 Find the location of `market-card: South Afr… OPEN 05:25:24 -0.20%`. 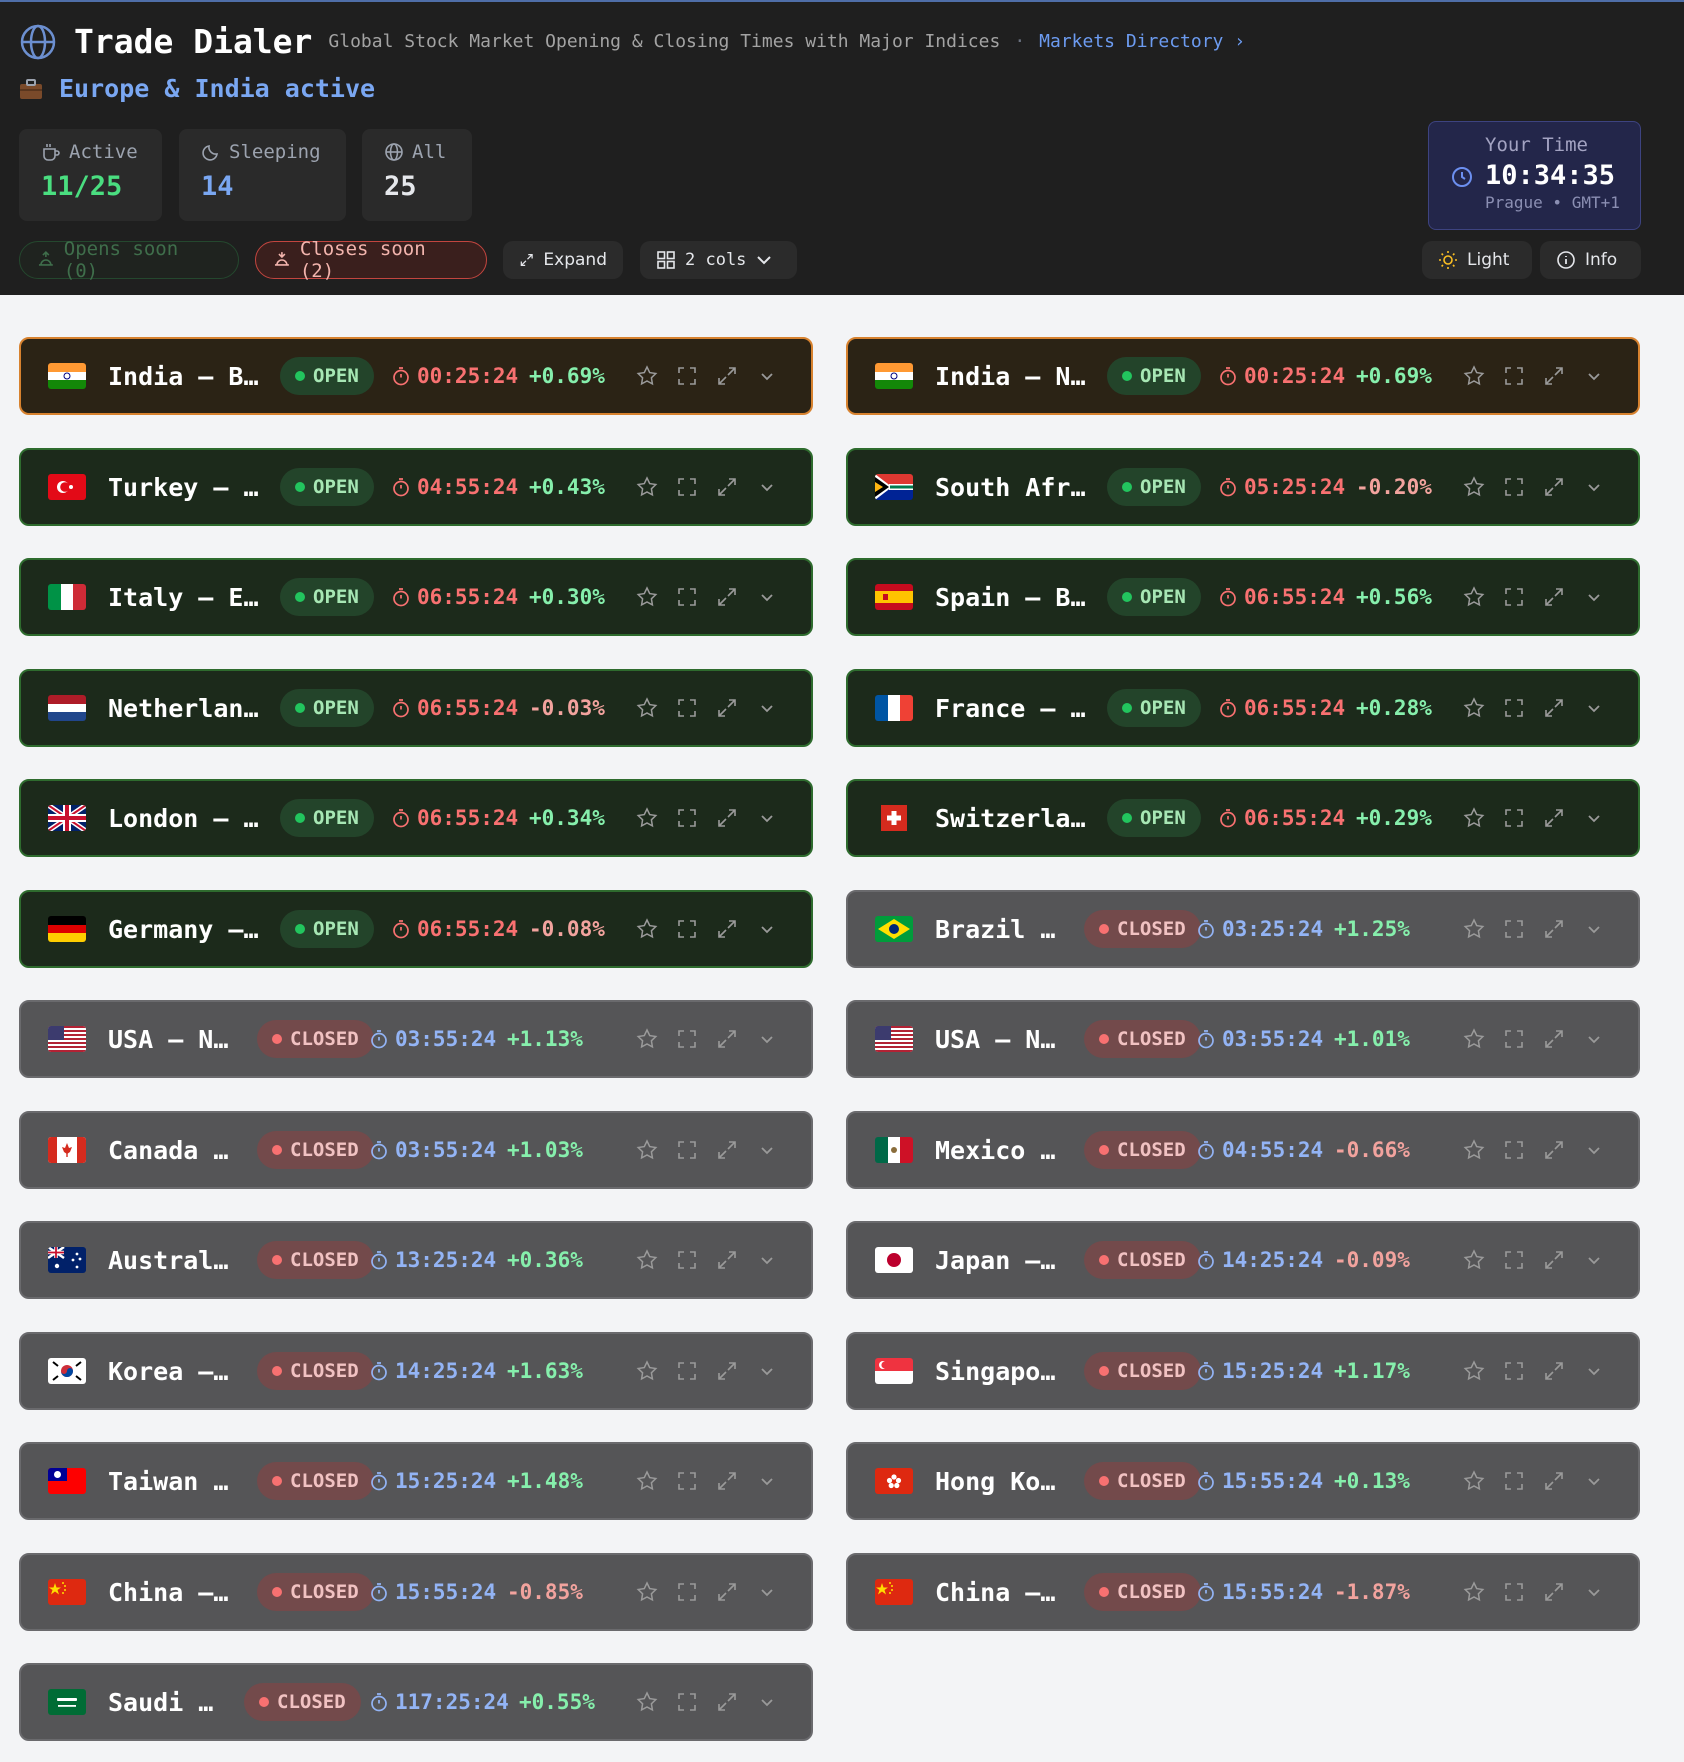

market-card: South Afr… OPEN 05:25:24 -0.20% is located at coordinates (1243, 487).